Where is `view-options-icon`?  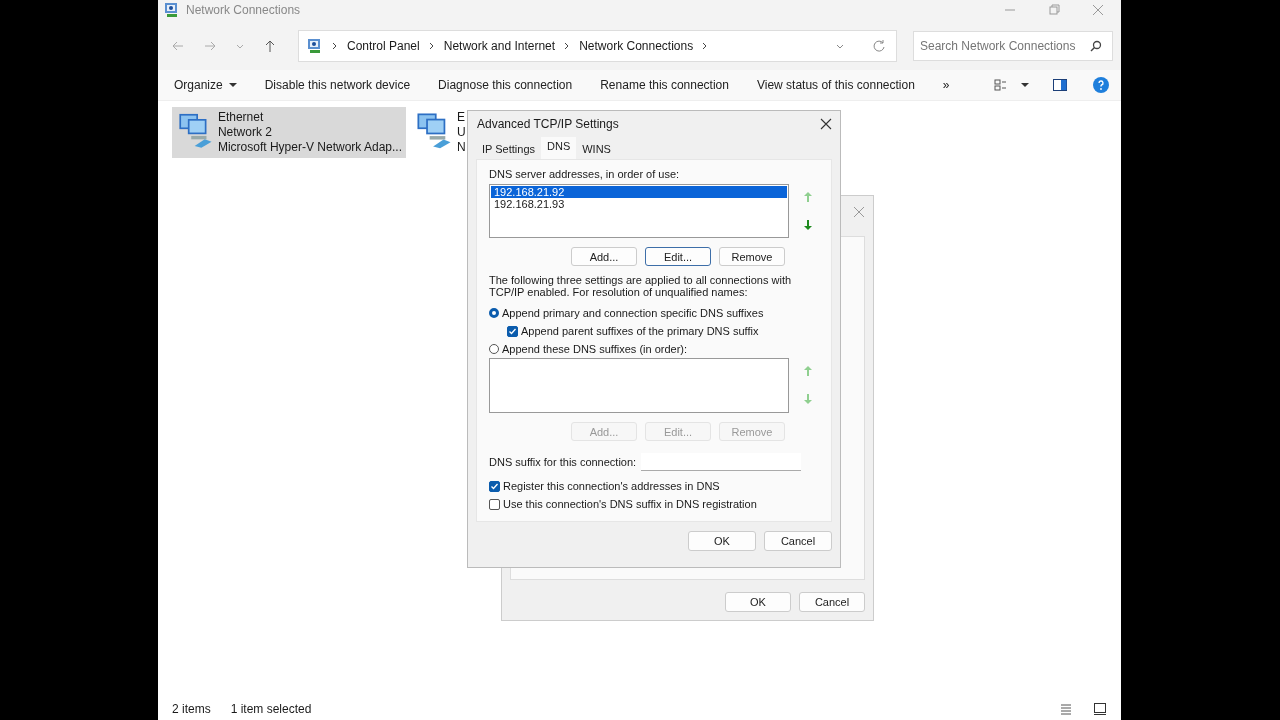
view-options-icon is located at coordinates (1001, 85).